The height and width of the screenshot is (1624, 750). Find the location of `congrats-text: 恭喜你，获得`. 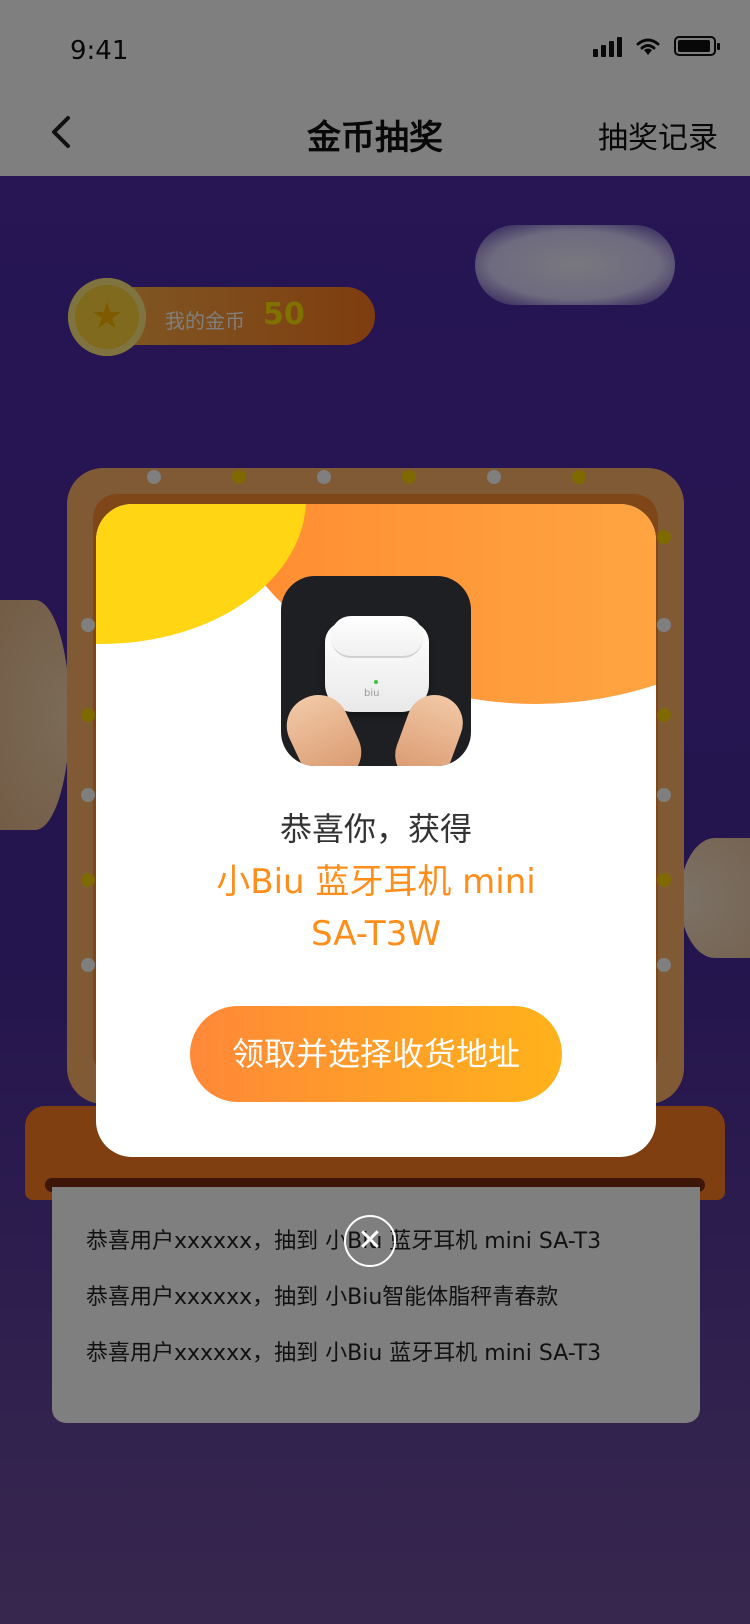

congrats-text: 恭喜你，获得 is located at coordinates (375, 829).